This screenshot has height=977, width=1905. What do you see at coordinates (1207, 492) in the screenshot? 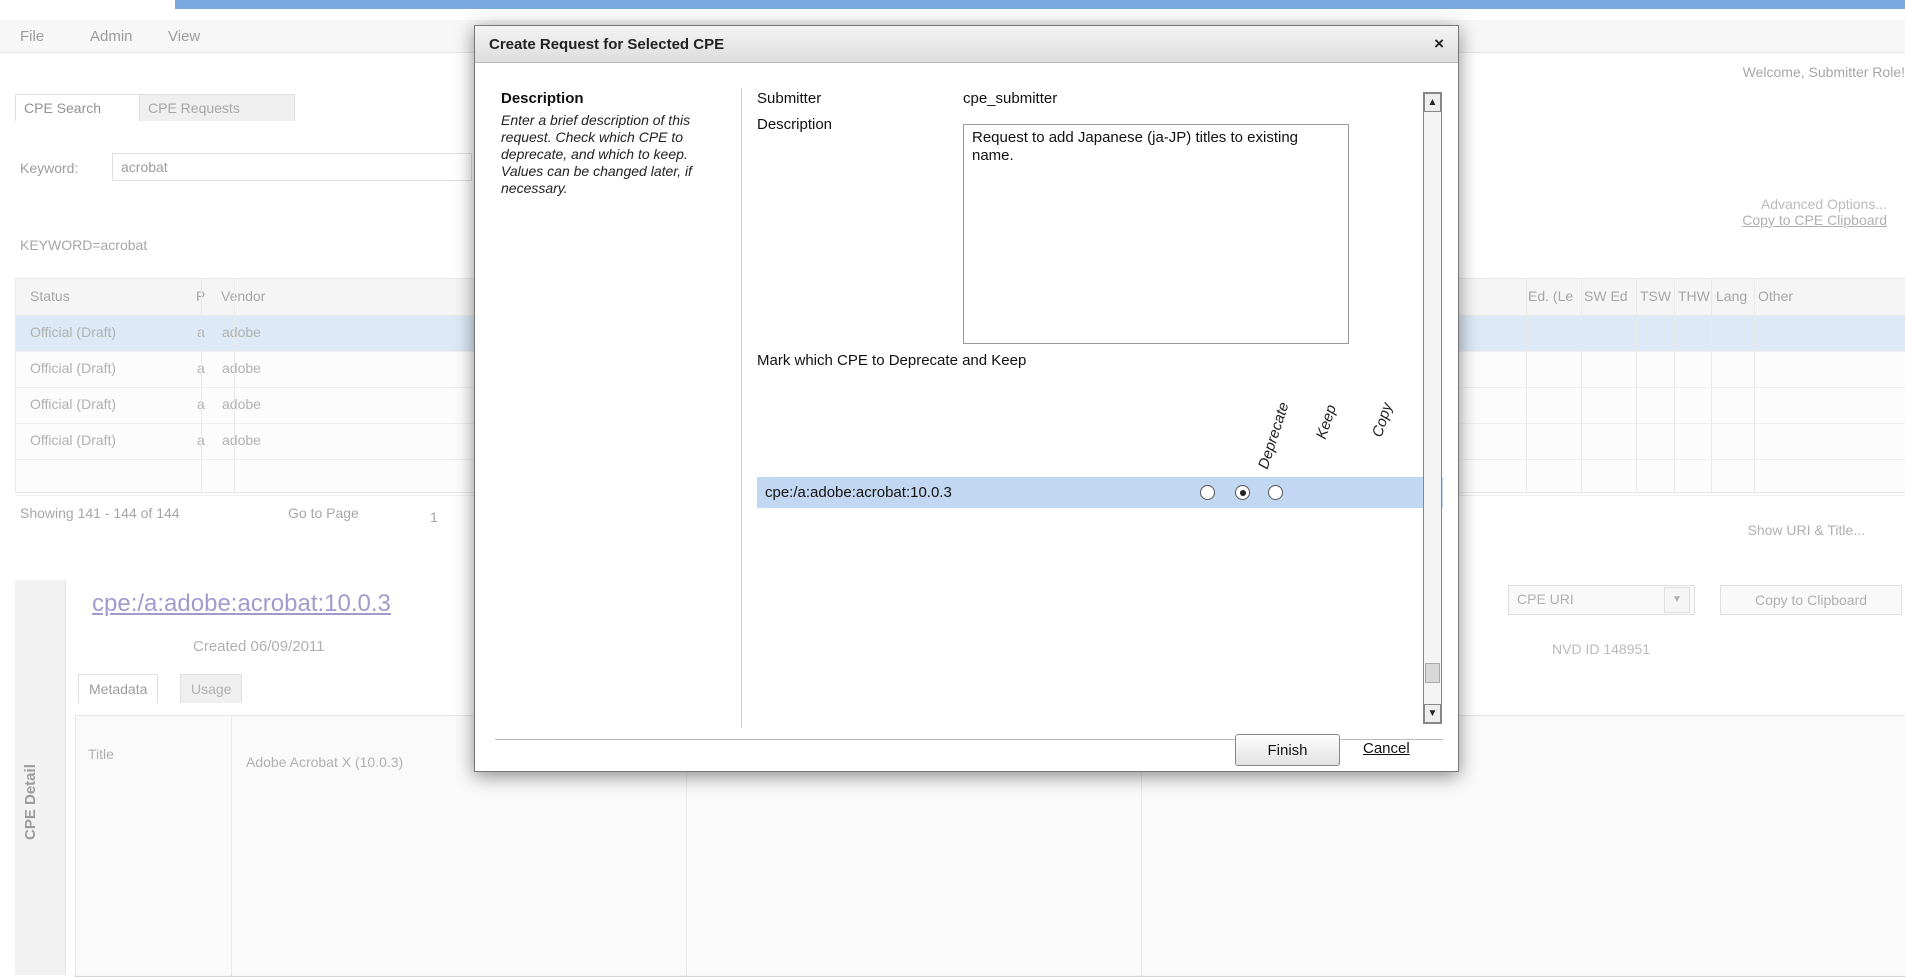
I see `deprecate-radio` at bounding box center [1207, 492].